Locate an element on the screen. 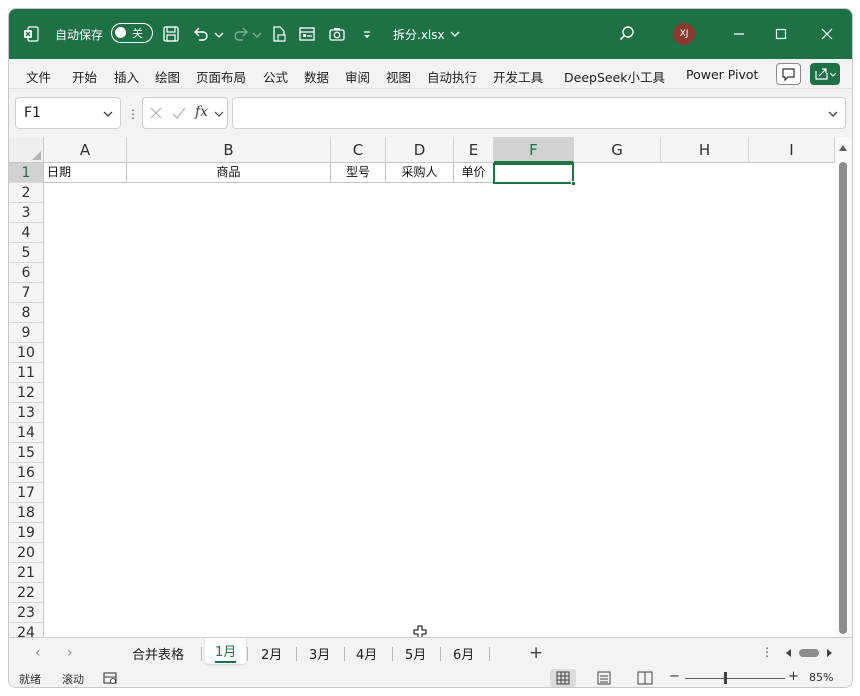 Image resolution: width=860 pixels, height=696 pixels. cell-e22 is located at coordinates (474, 593).